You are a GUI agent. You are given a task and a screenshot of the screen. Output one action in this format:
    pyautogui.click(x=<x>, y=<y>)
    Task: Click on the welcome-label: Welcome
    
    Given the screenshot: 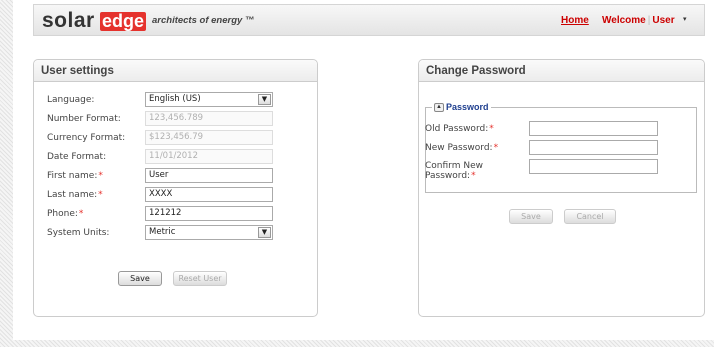 What is the action you would take?
    pyautogui.click(x=624, y=20)
    